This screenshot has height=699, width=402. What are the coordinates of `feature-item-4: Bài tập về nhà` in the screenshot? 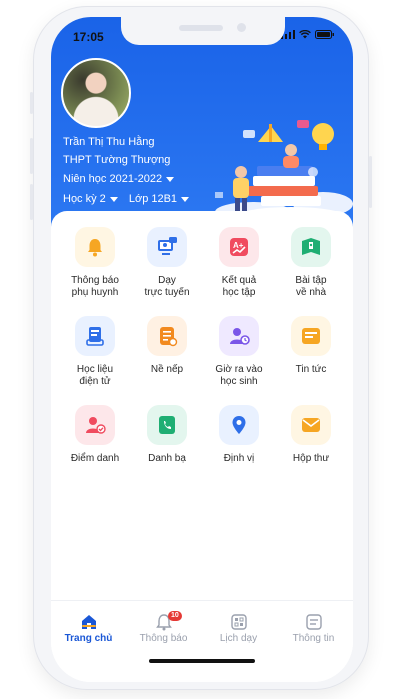 It's located at (311, 263).